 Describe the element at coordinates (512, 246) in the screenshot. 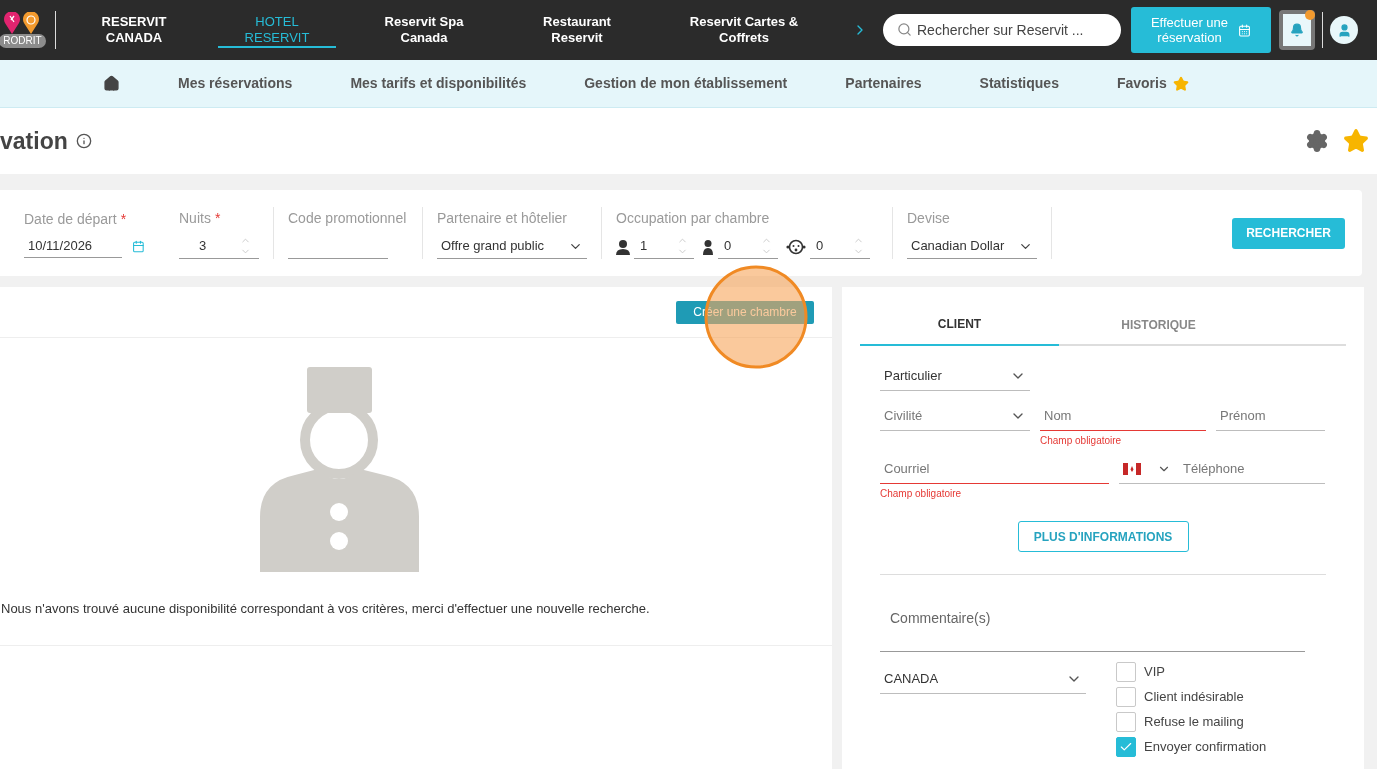

I see `partner-select: Offre grand public` at that location.